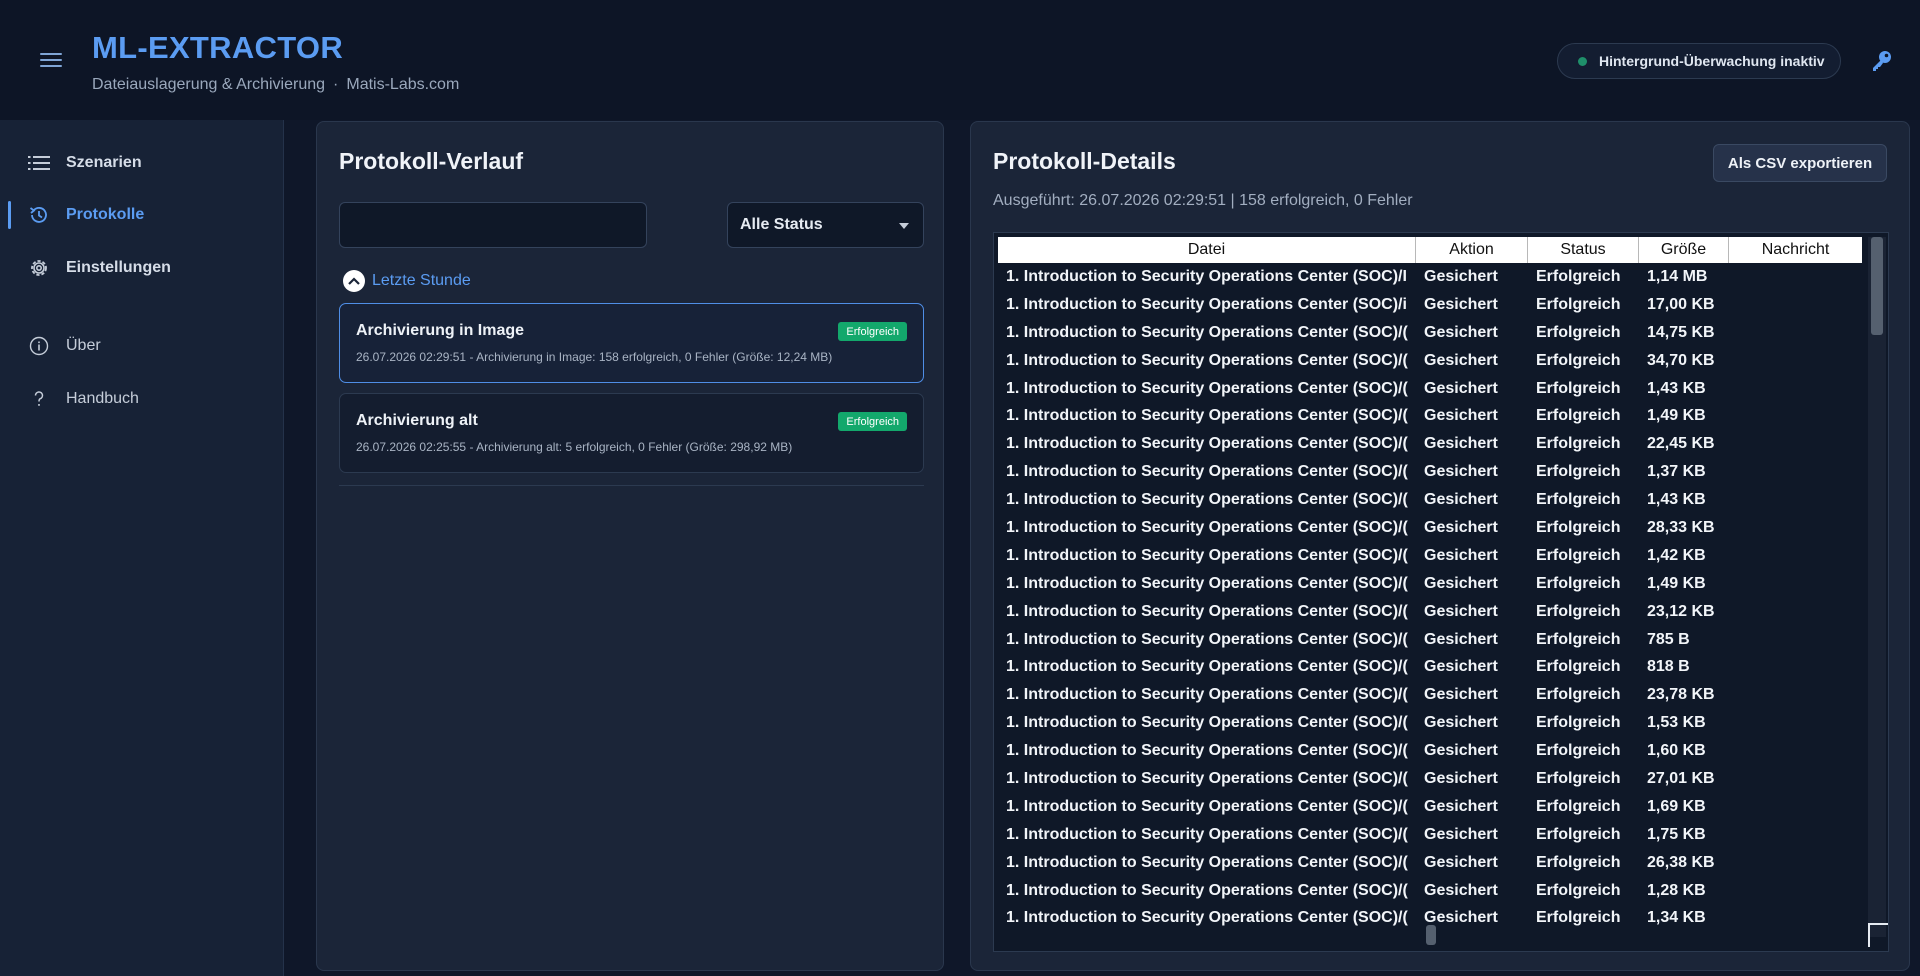  I want to click on key-icon, so click(1882, 61).